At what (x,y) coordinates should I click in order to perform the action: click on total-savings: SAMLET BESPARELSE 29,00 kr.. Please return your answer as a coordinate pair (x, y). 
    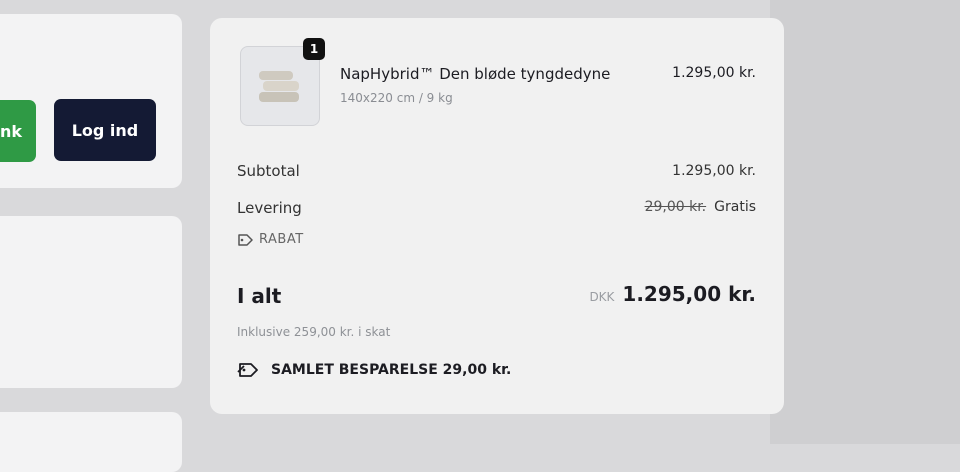
    Looking at the image, I should click on (374, 370).